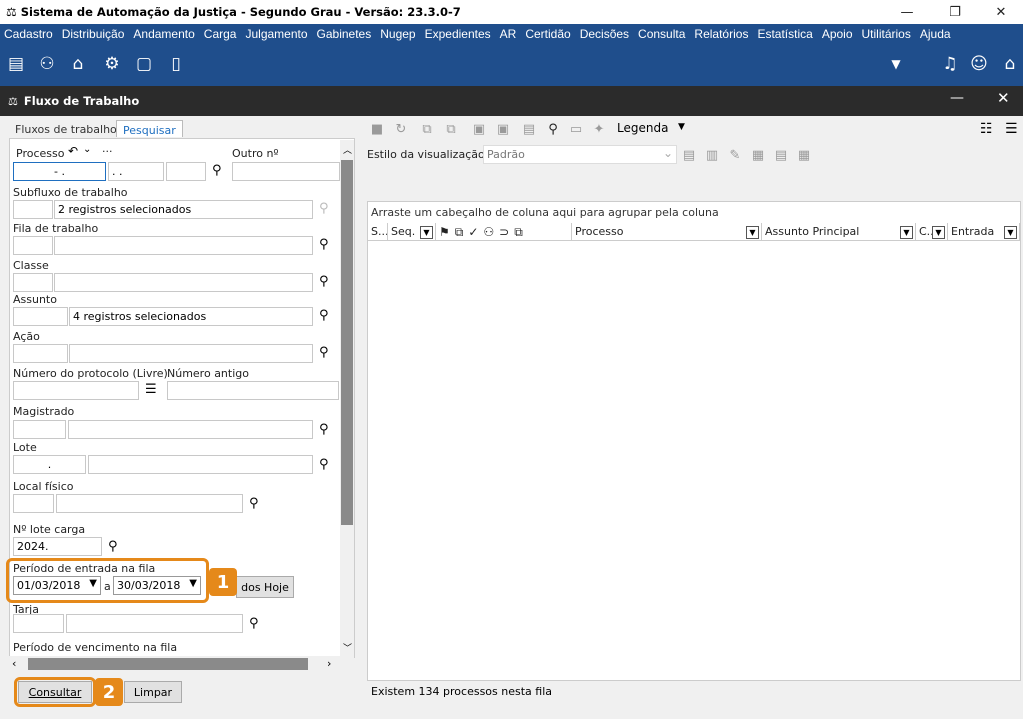 Image resolution: width=1023 pixels, height=719 pixels. Describe the element at coordinates (87, 149) in the screenshot. I see `chevron-down-icon: ⌄` at that location.